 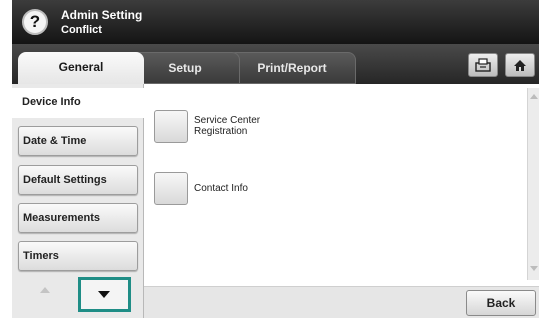 I want to click on tab-general: General, so click(x=81, y=68).